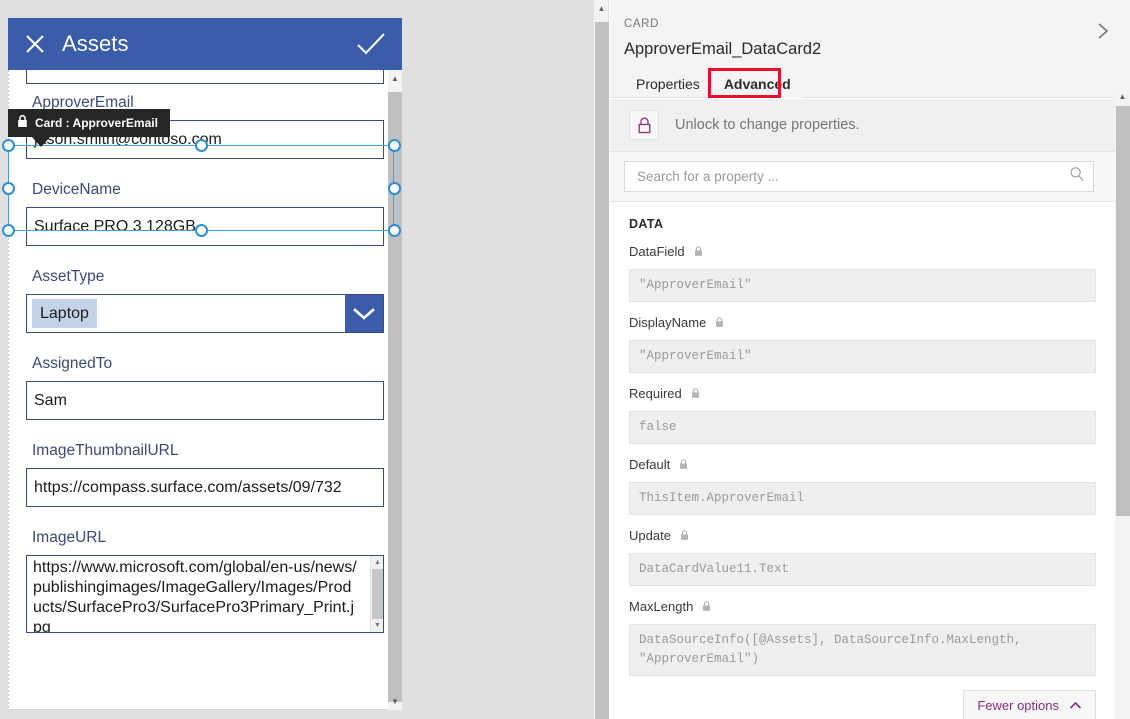 This screenshot has height=719, width=1130. Describe the element at coordinates (1122, 44) in the screenshot. I see `panel-scroll-top-strip` at that location.